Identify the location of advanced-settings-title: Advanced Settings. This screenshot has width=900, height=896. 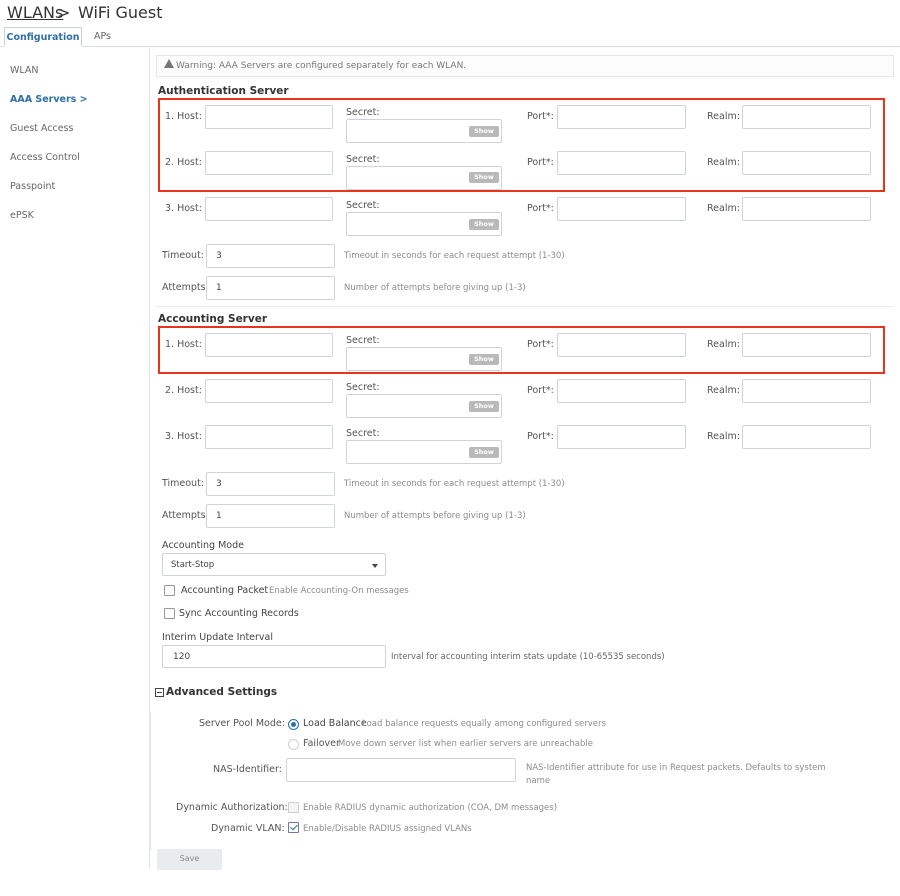
(221, 692).